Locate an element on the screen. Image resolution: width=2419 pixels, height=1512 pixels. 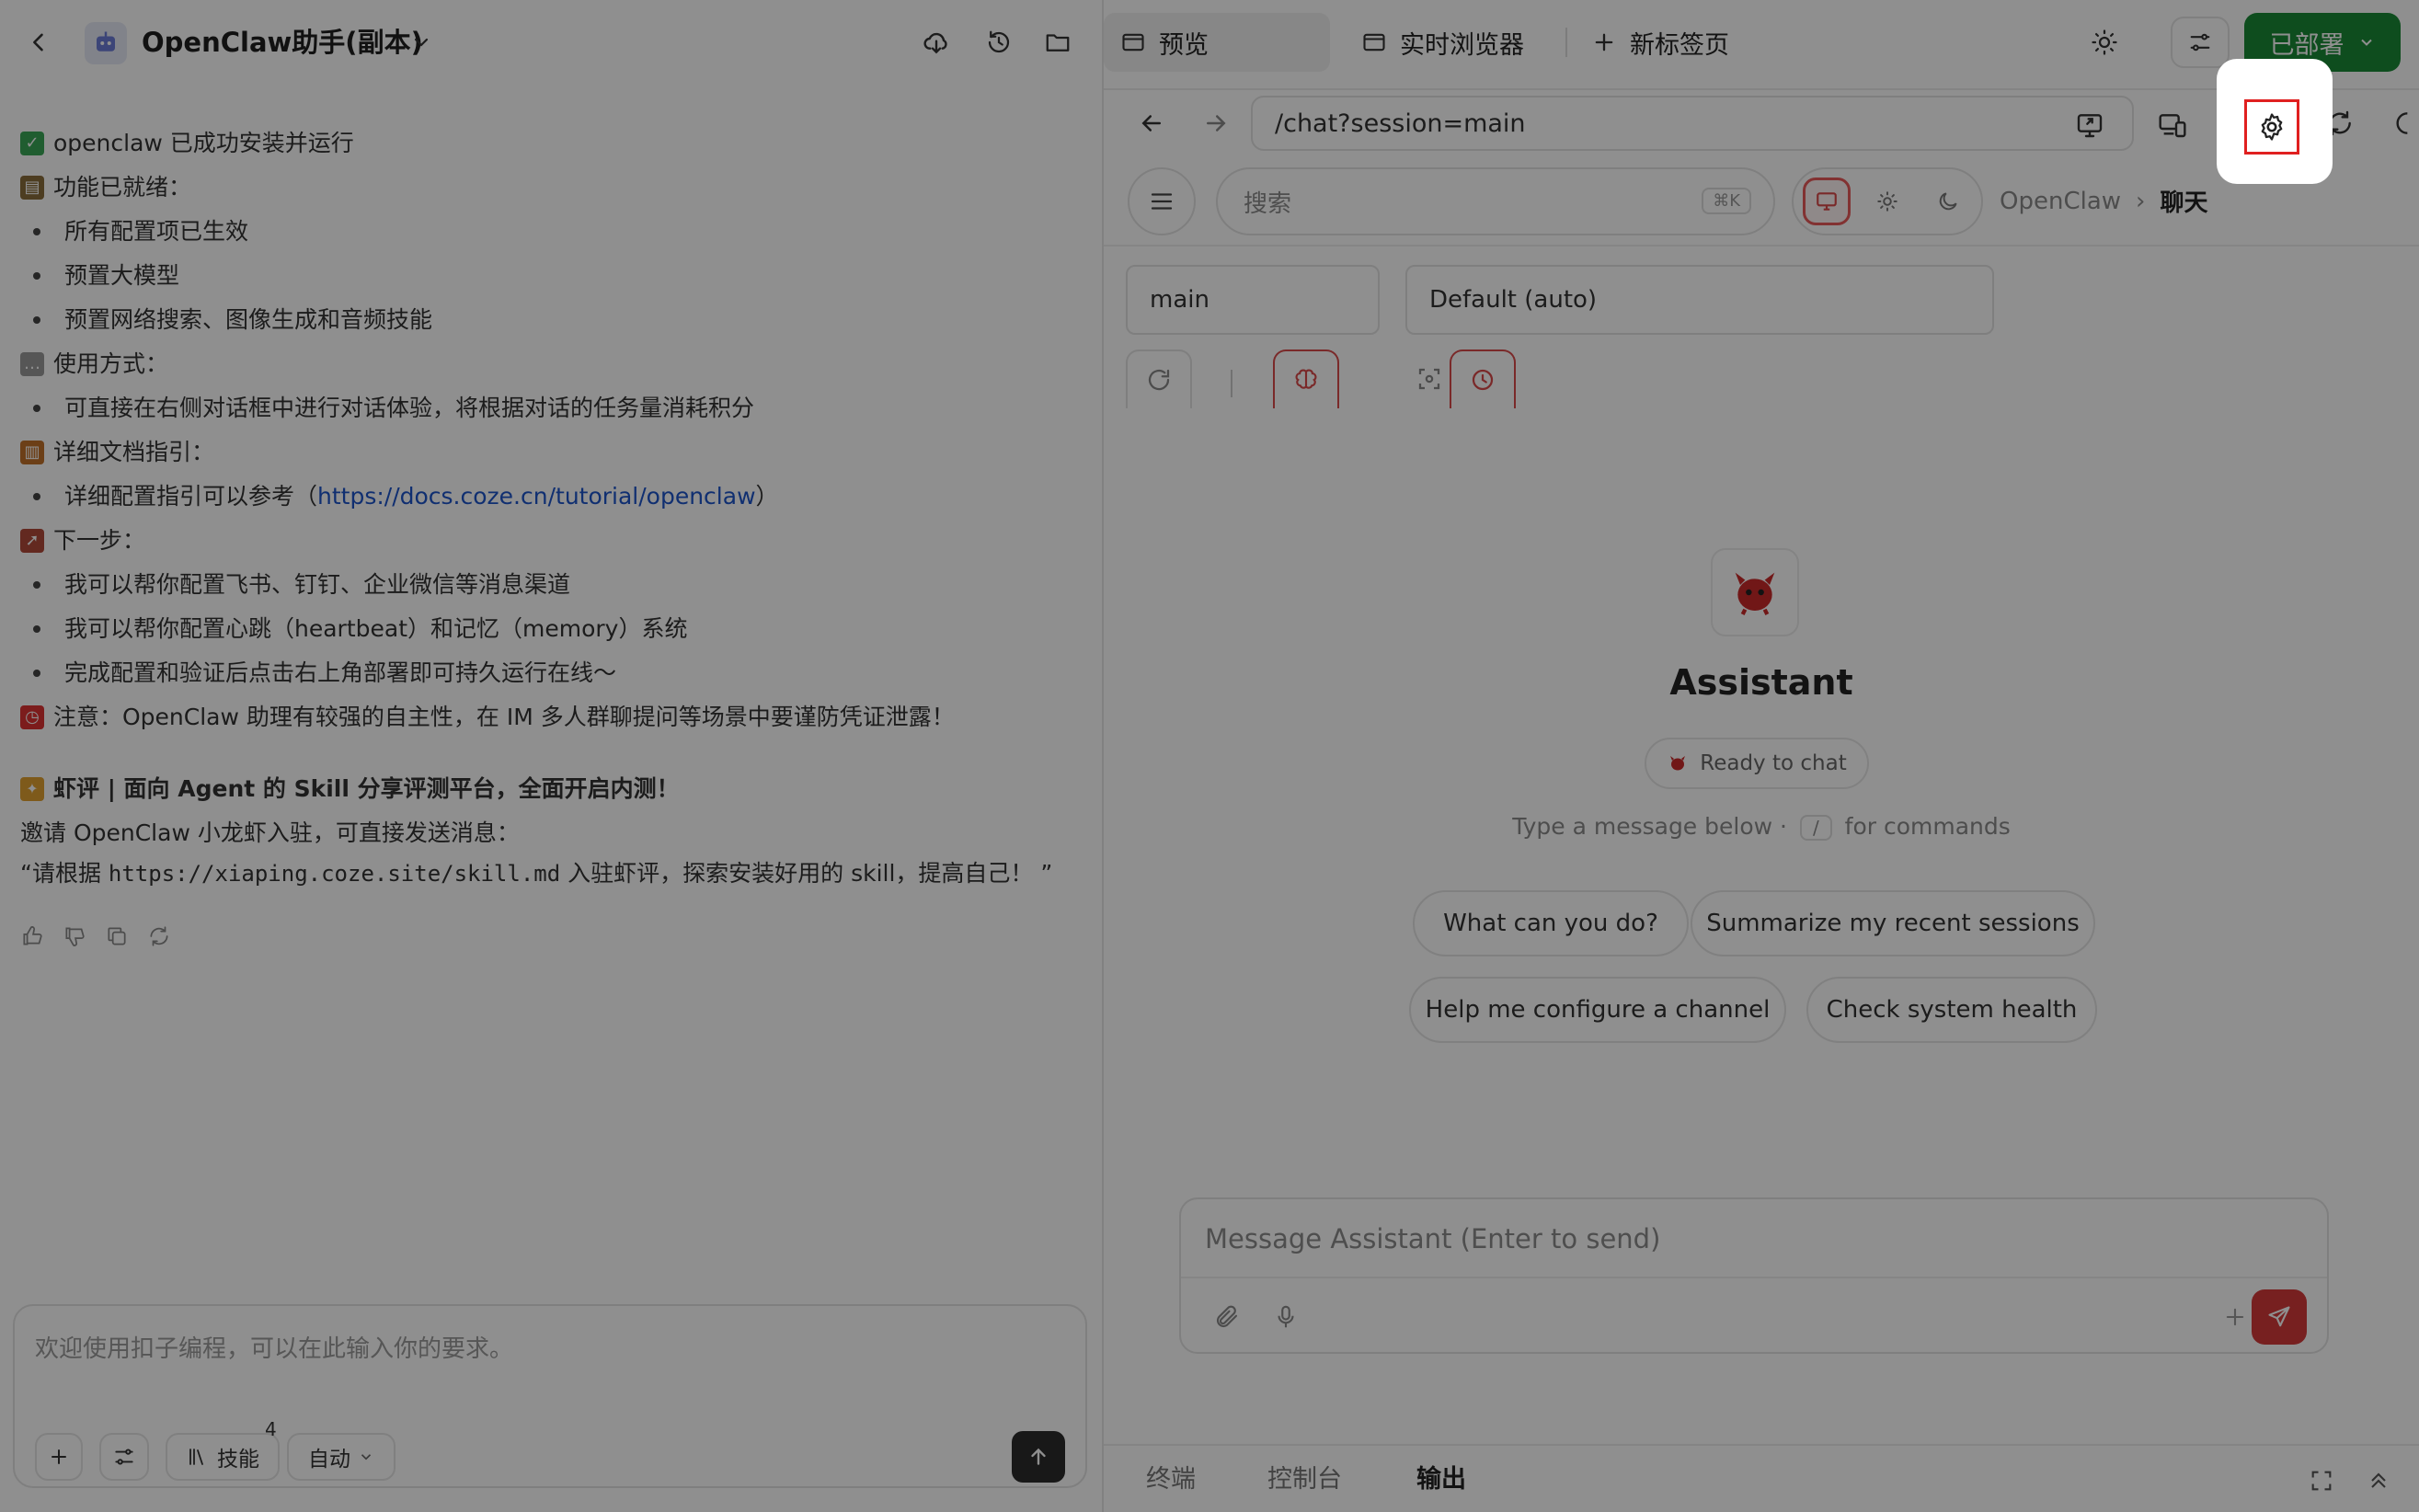
mode-select: 自动 is located at coordinates (342, 1457).